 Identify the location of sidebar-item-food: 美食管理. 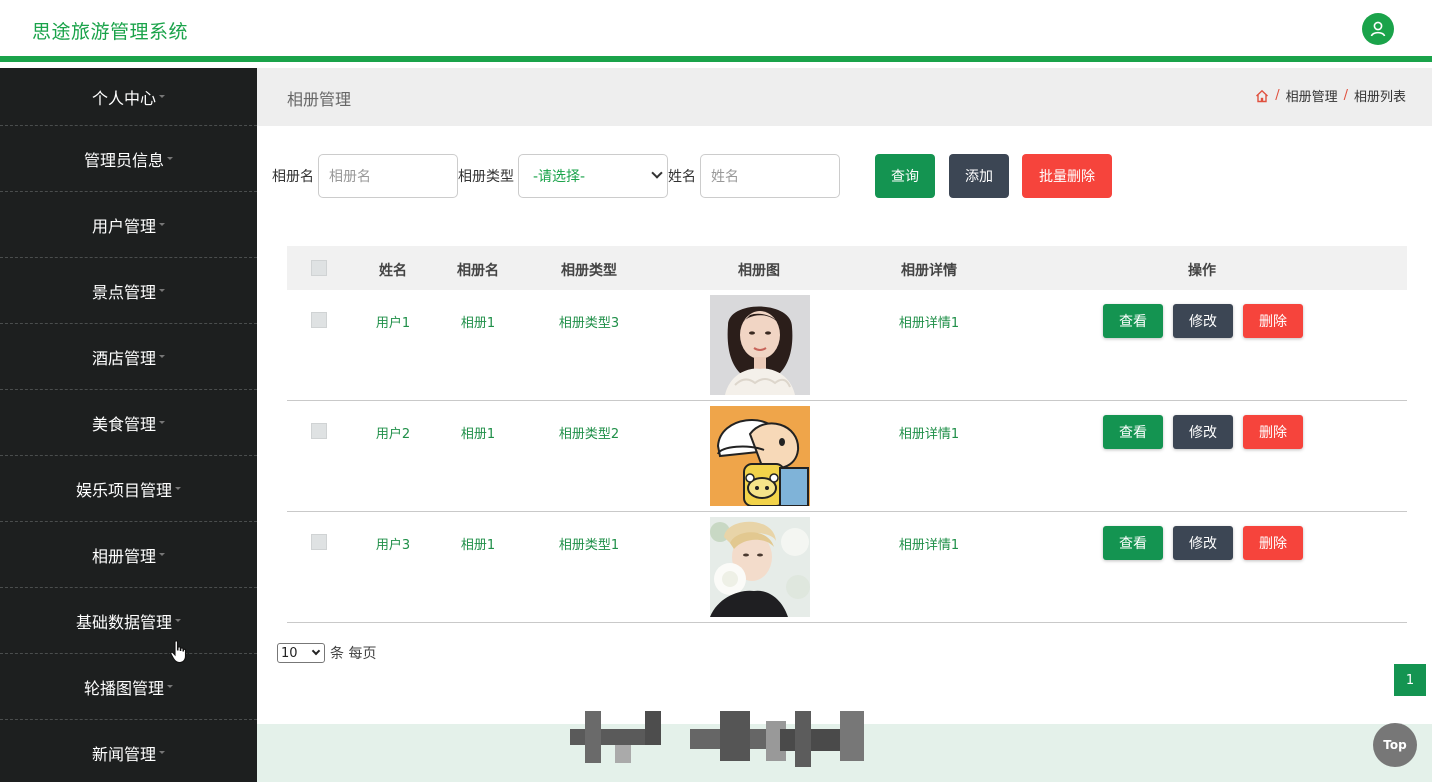
(128, 423).